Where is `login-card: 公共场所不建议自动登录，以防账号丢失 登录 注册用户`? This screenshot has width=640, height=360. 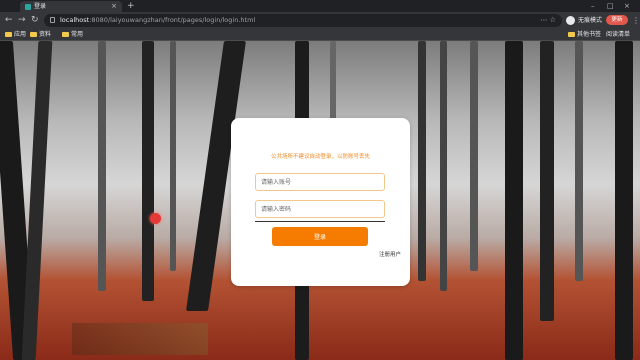 login-card: 公共场所不建议自动登录，以防账号丢失 登录 注册用户 is located at coordinates (320, 202).